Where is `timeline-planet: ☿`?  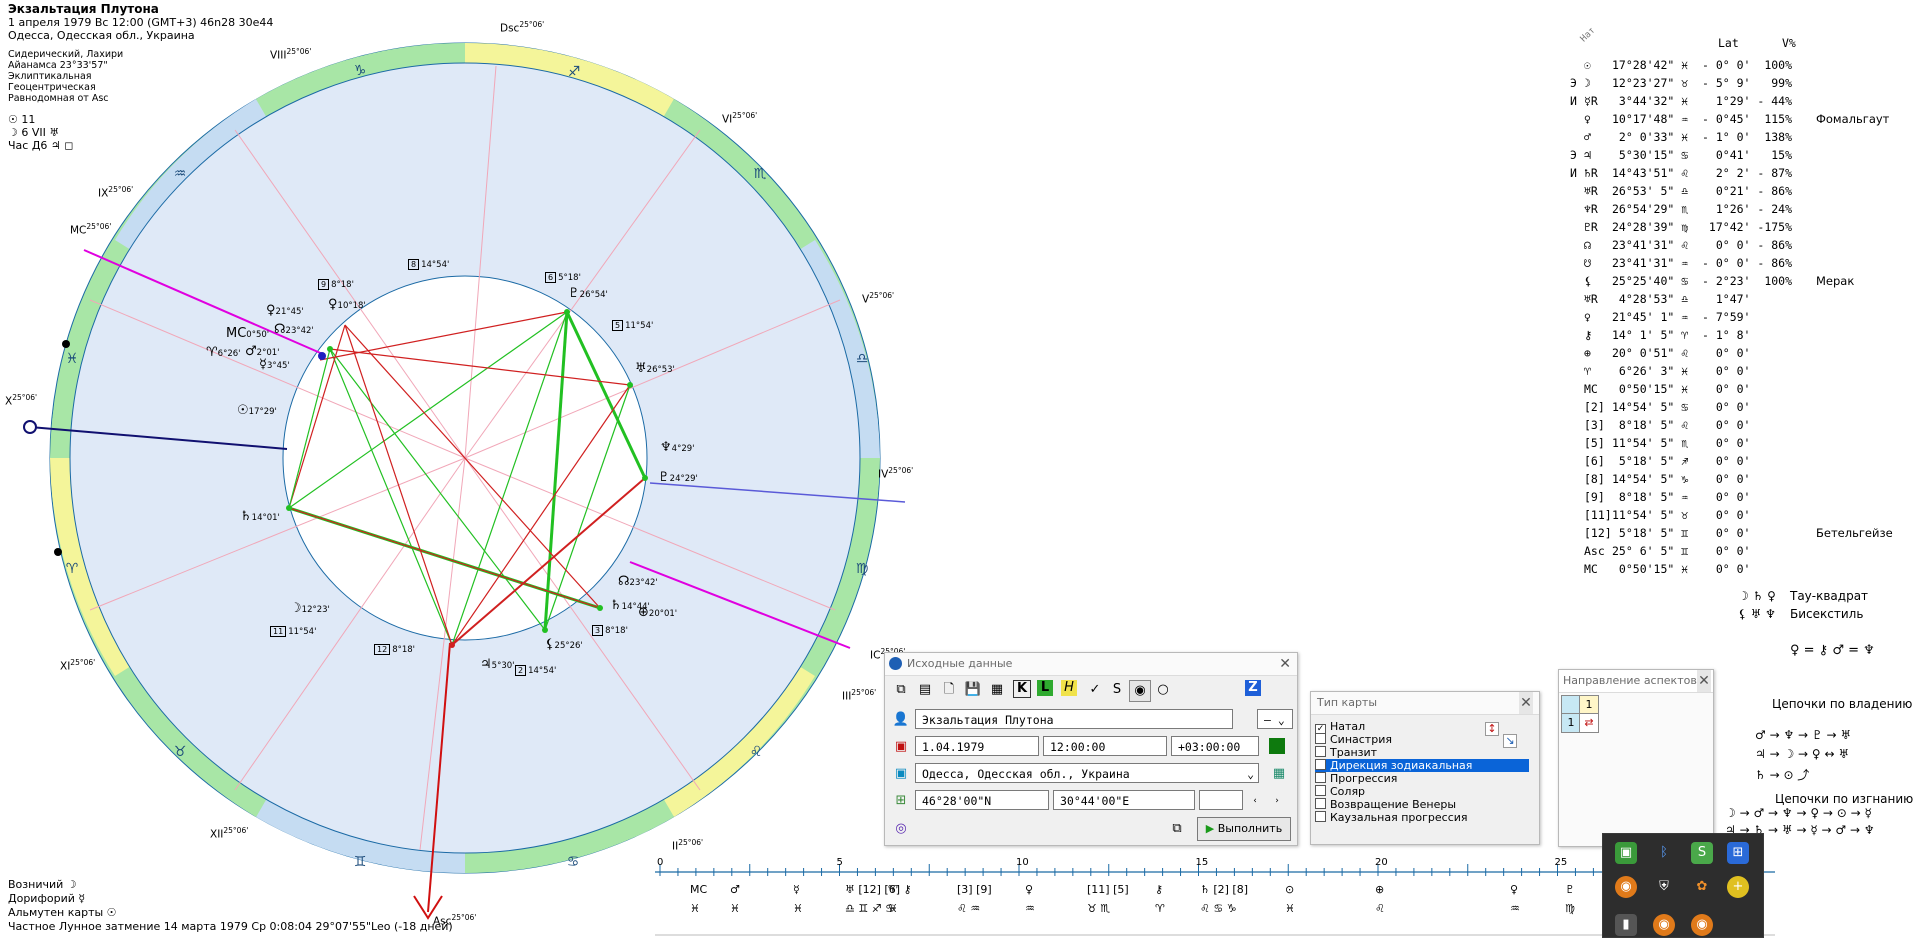 timeline-planet: ☿ is located at coordinates (796, 889).